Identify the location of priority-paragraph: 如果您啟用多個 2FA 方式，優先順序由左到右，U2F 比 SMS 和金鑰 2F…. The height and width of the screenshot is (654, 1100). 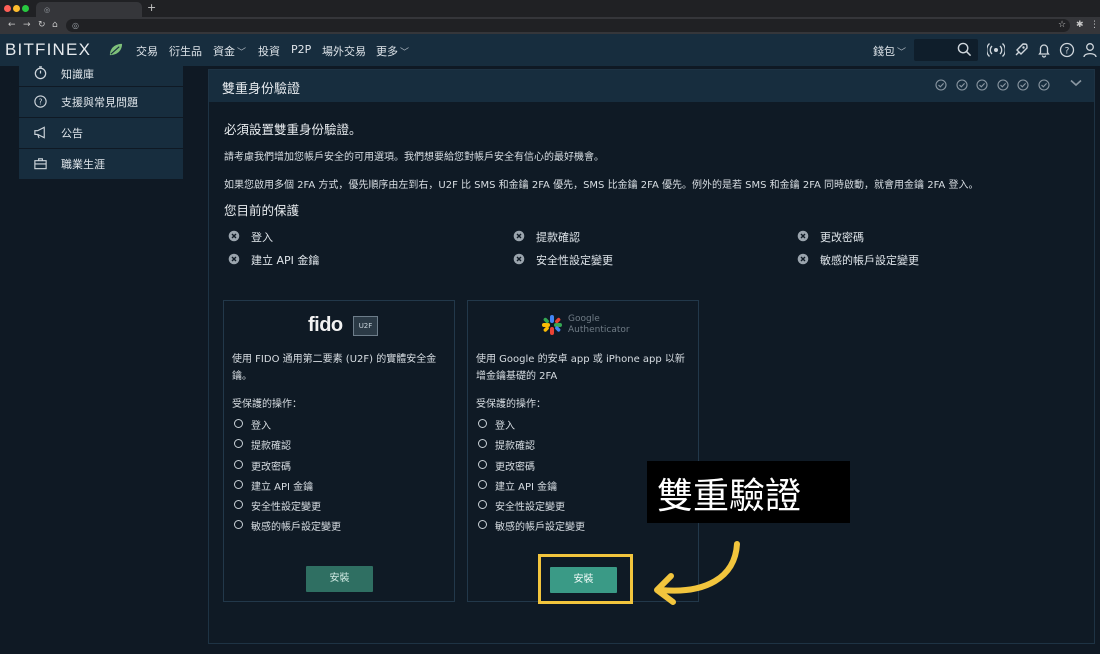
(601, 185).